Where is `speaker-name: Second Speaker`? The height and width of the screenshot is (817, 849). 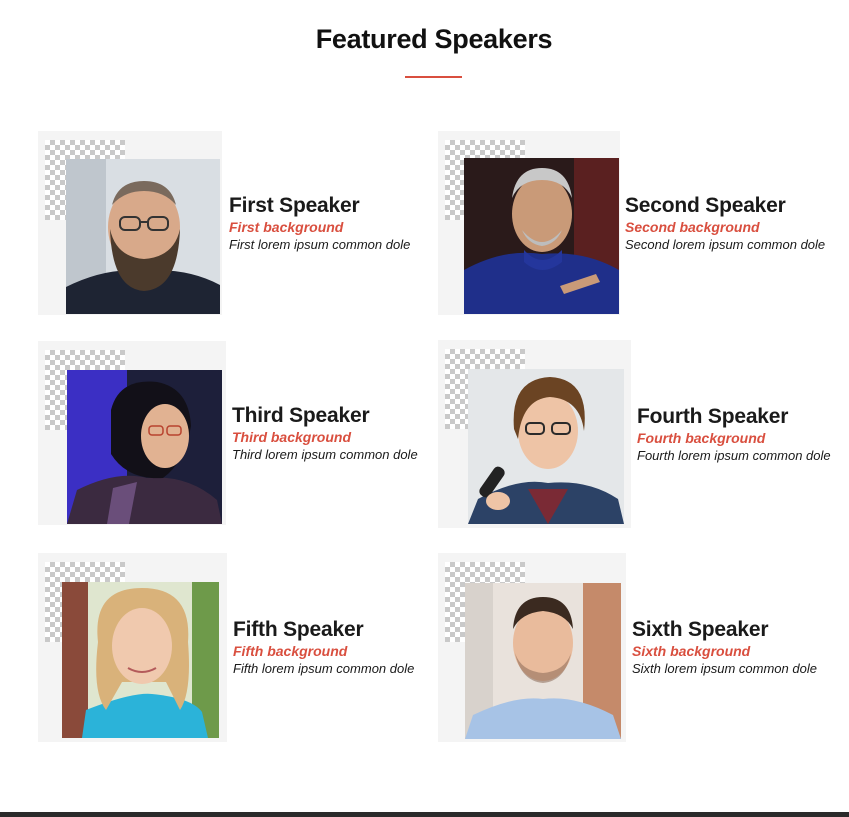 speaker-name: Second Speaker is located at coordinates (725, 206).